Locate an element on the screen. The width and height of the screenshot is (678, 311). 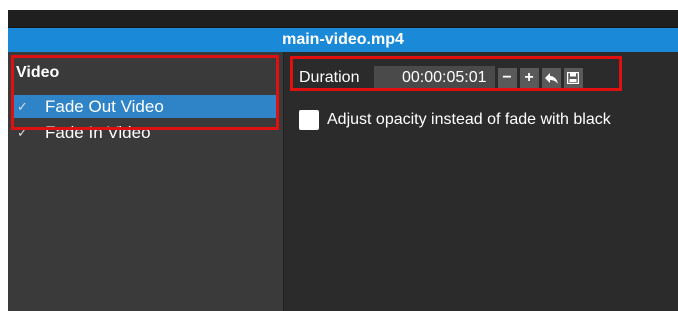
undo-arrow-icon is located at coordinates (551, 78).